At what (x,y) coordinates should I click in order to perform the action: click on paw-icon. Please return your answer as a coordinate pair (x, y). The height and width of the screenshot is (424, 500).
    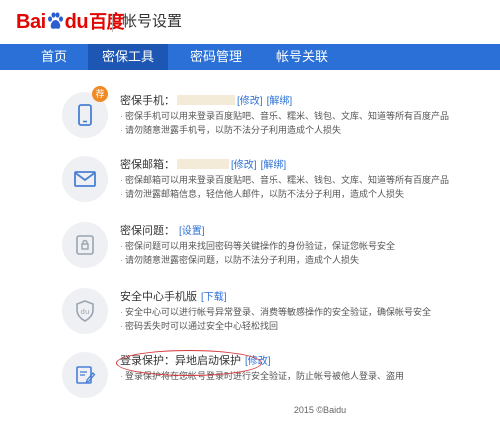
    Looking at the image, I should click on (55, 19).